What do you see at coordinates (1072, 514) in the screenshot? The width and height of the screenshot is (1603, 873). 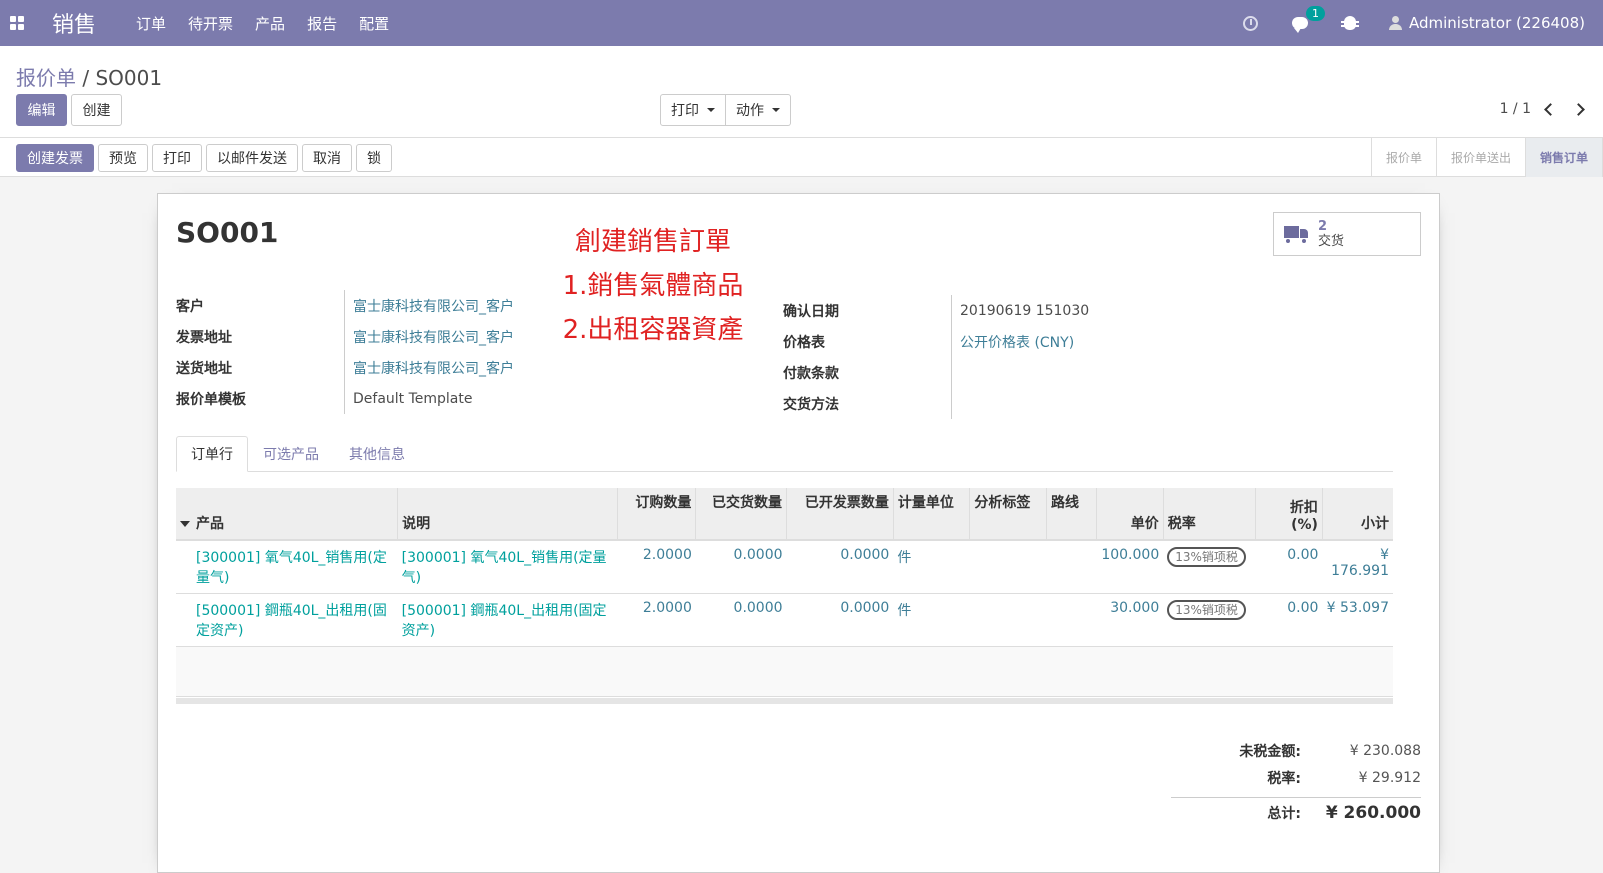 I see `column-header-route: 路线` at bounding box center [1072, 514].